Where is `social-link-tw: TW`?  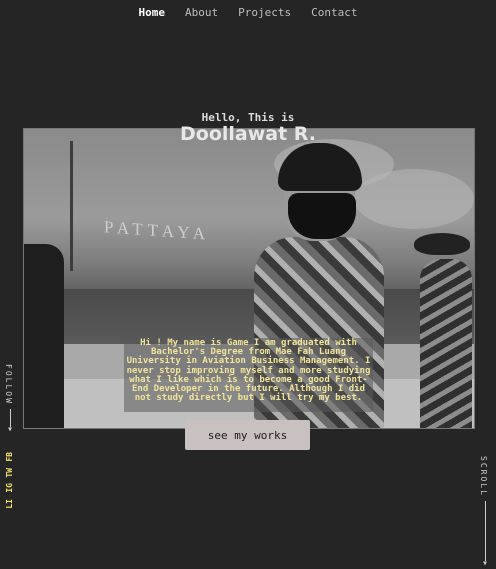 social-link-tw: TW is located at coordinates (9, 473).